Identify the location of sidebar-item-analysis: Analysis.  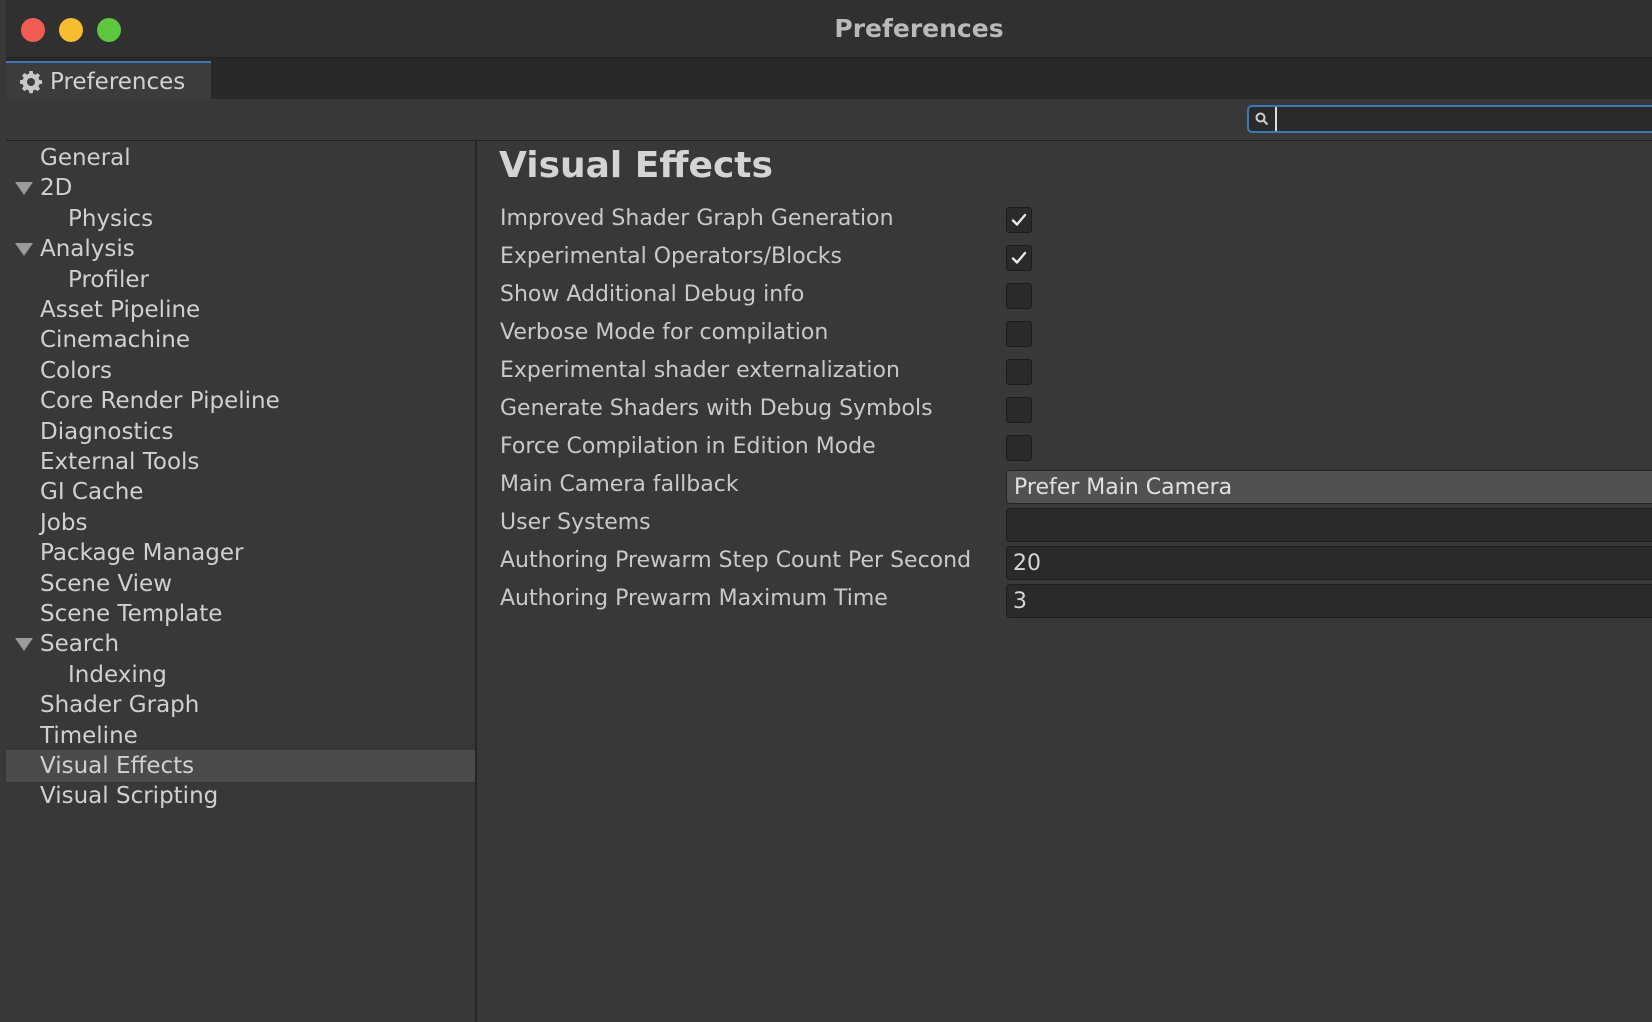
(240, 249).